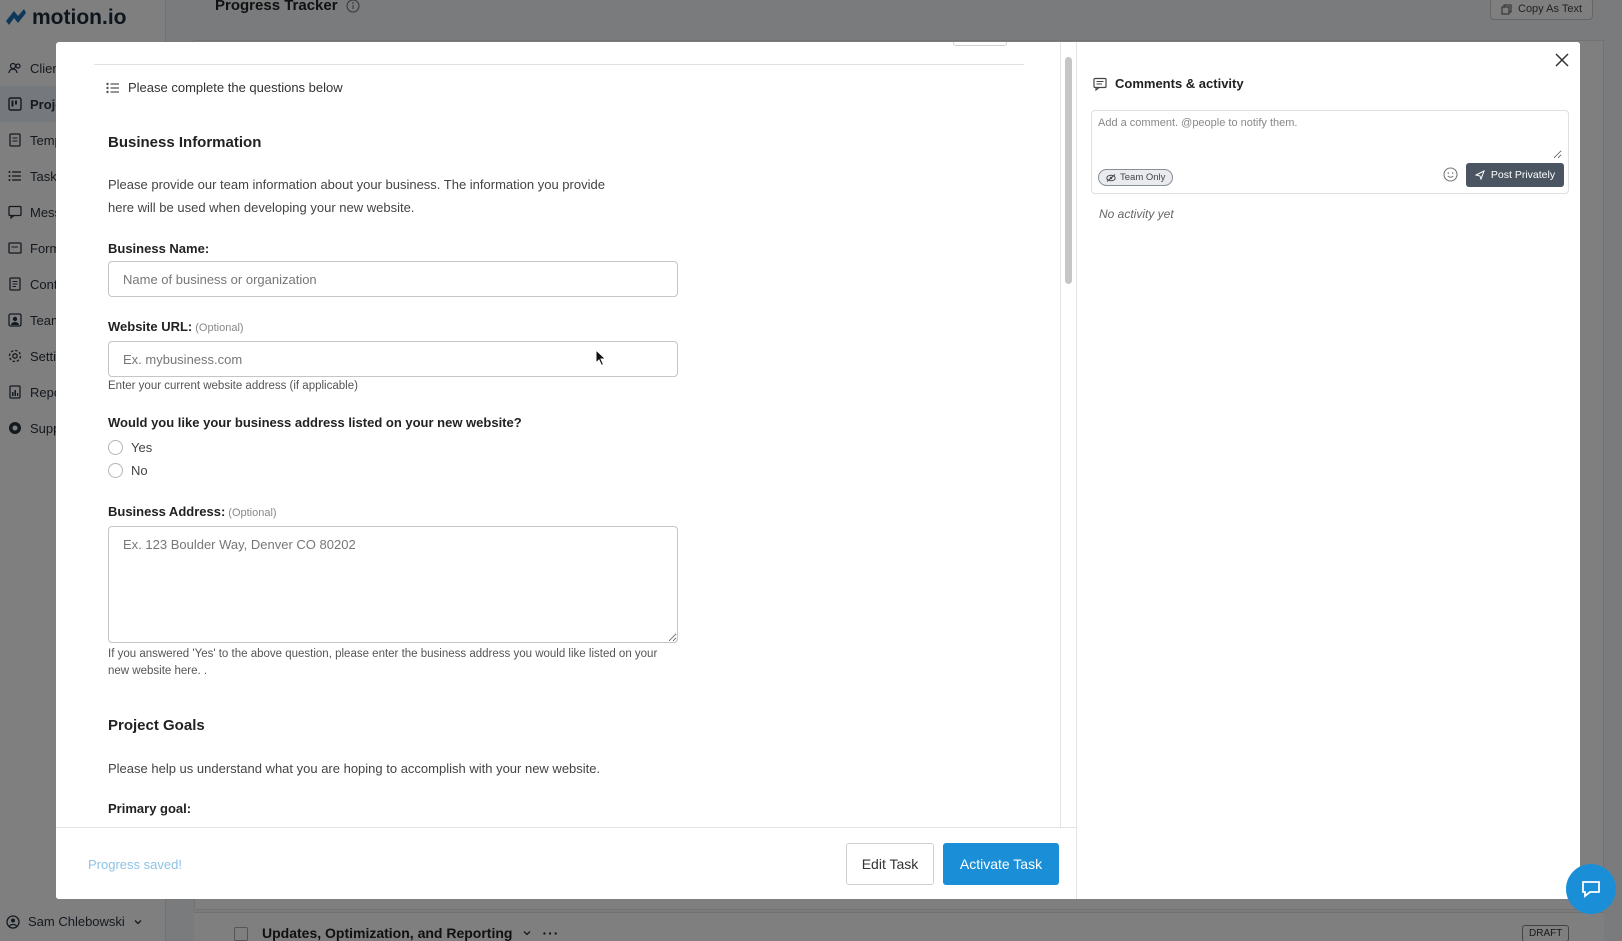 This screenshot has height=941, width=1622. What do you see at coordinates (890, 864) in the screenshot?
I see `edit-task-button: Edit Task` at bounding box center [890, 864].